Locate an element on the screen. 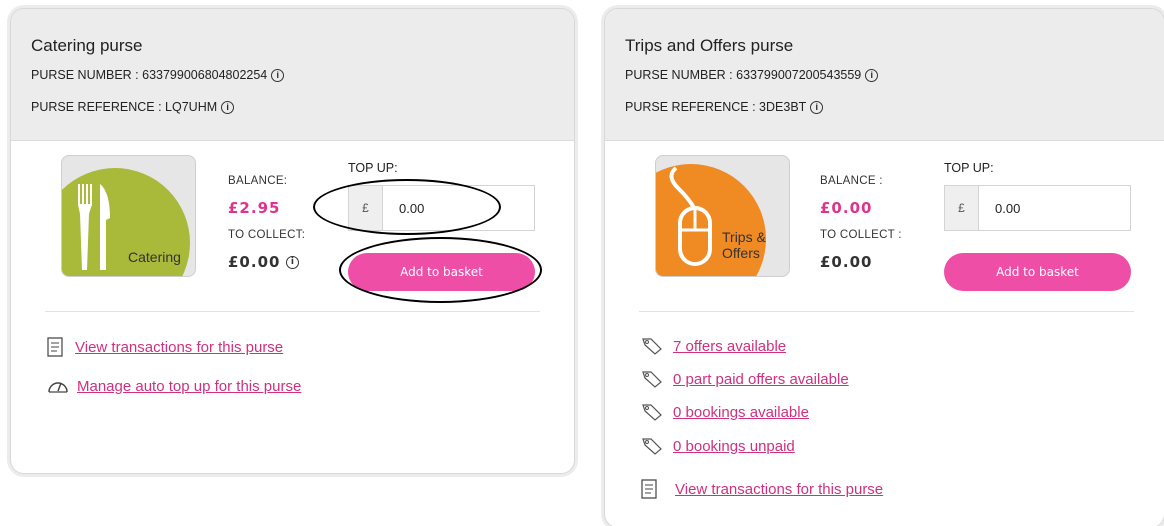 Image resolution: width=1164 pixels, height=526 pixels. to-collect-label: TO COLLECT : is located at coordinates (861, 235).